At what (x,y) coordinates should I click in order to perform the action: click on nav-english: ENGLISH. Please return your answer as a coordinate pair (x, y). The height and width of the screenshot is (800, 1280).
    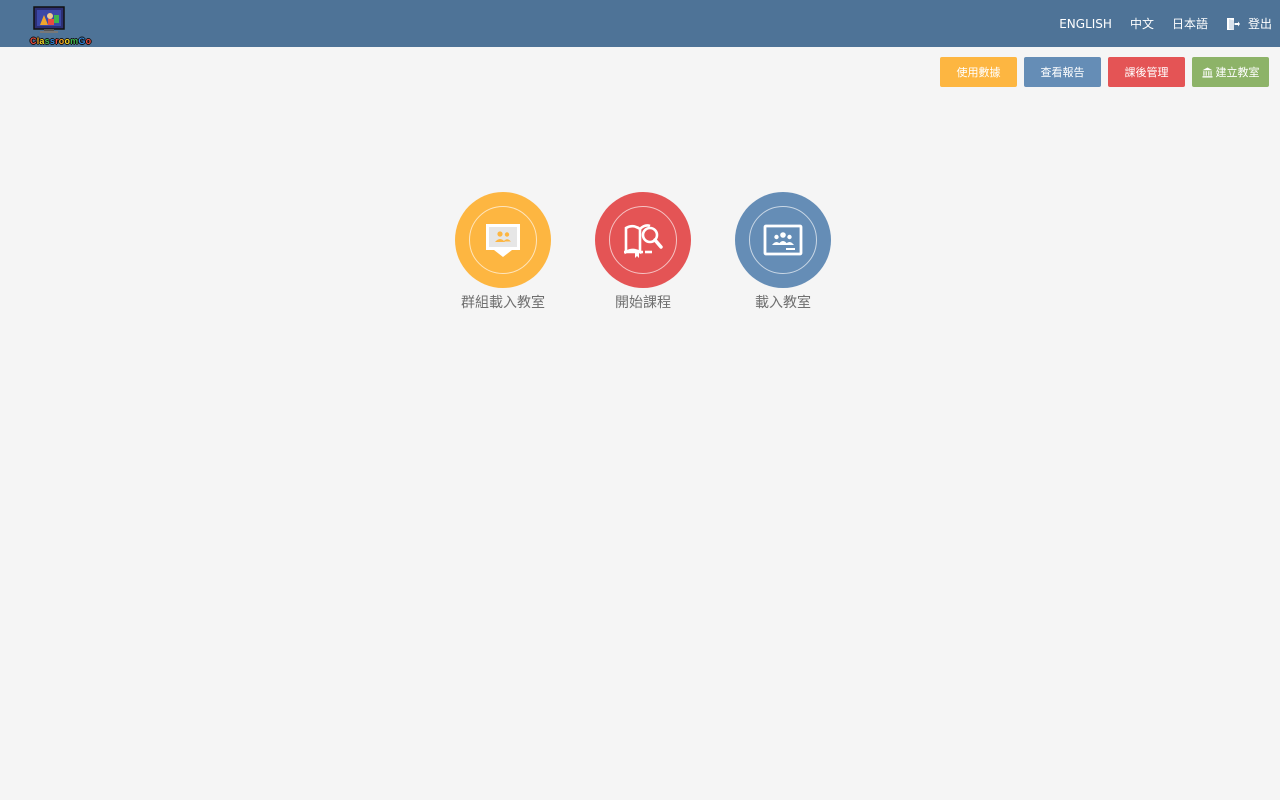
    Looking at the image, I should click on (1085, 24).